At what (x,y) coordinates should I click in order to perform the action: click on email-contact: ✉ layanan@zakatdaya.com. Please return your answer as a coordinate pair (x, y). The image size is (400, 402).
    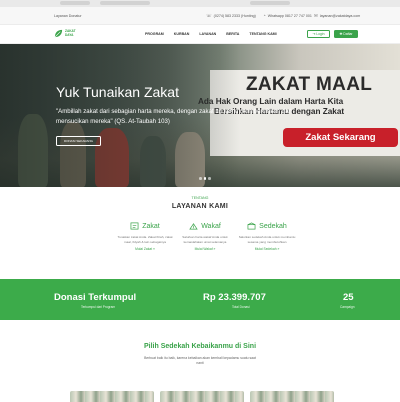
    Looking at the image, I should click on (337, 16).